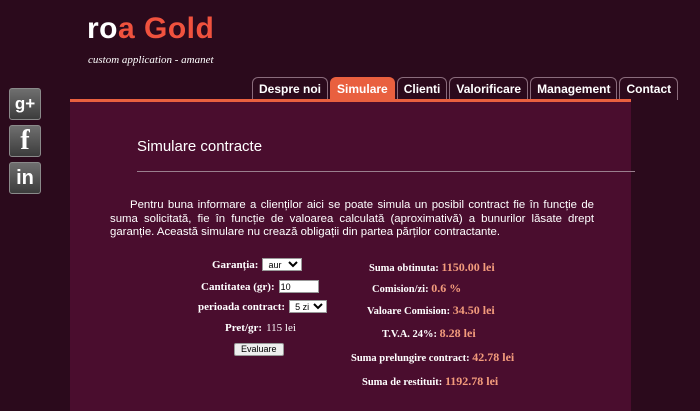 The height and width of the screenshot is (411, 700). What do you see at coordinates (410, 334) in the screenshot?
I see `result-label: T.V.A. 24%:` at bounding box center [410, 334].